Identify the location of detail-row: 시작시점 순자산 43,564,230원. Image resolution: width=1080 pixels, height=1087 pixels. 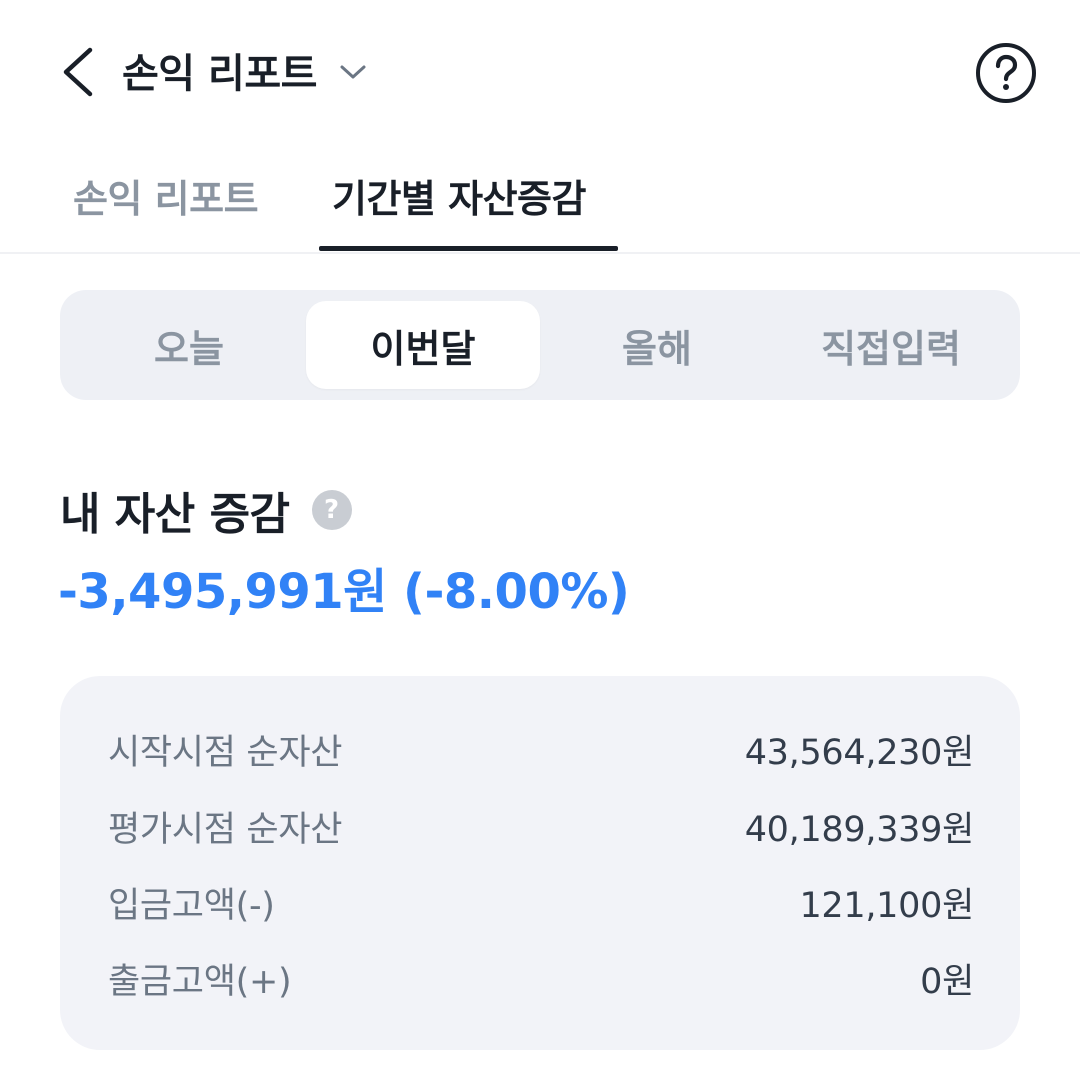
(541, 749).